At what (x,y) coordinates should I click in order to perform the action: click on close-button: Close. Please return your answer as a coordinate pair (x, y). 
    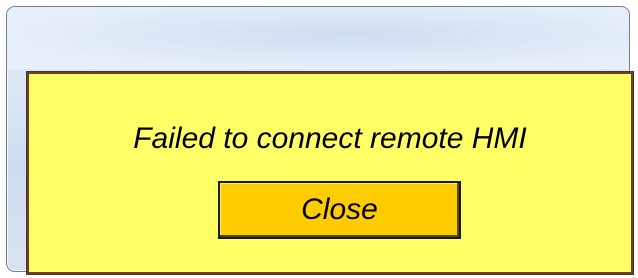
    Looking at the image, I should click on (339, 210).